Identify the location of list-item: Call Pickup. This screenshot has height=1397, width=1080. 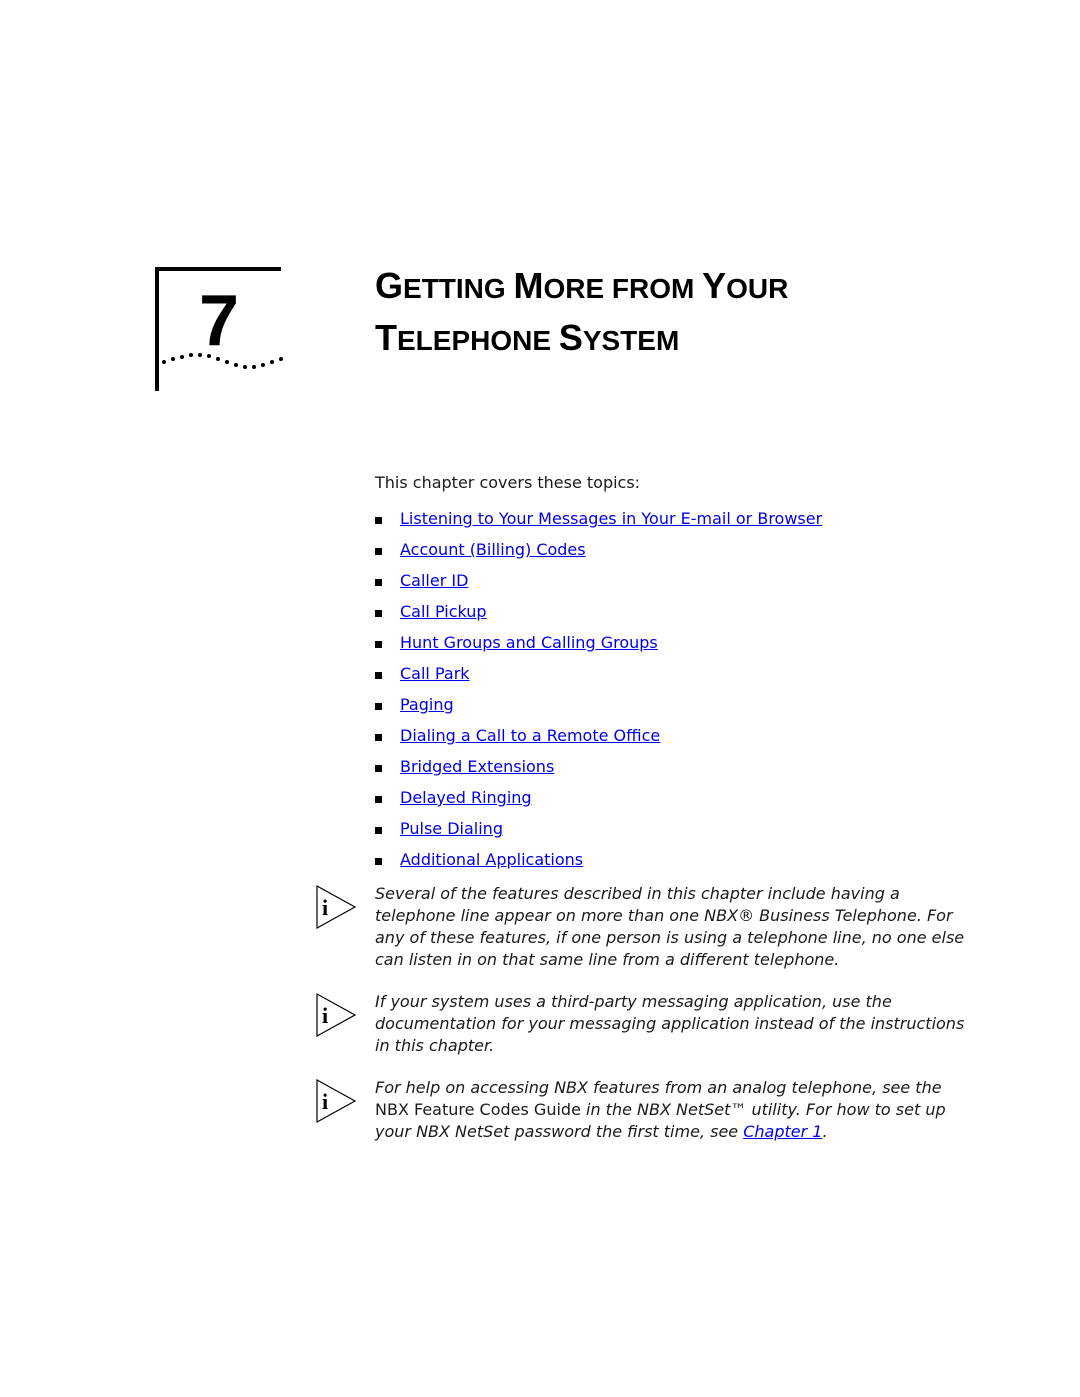
(598, 611).